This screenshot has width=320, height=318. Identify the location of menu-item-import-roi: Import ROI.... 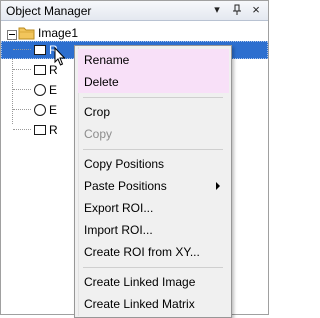
(153, 230).